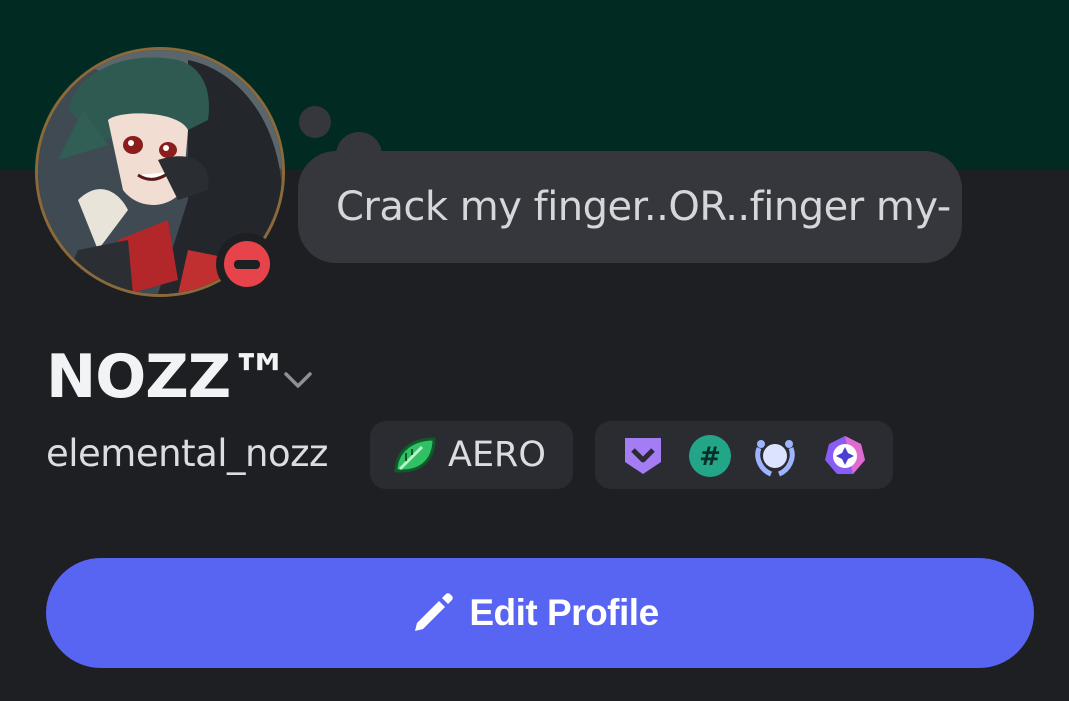 The height and width of the screenshot is (701, 1069). I want to click on green-hashtag-badge-icon: #, so click(710, 456).